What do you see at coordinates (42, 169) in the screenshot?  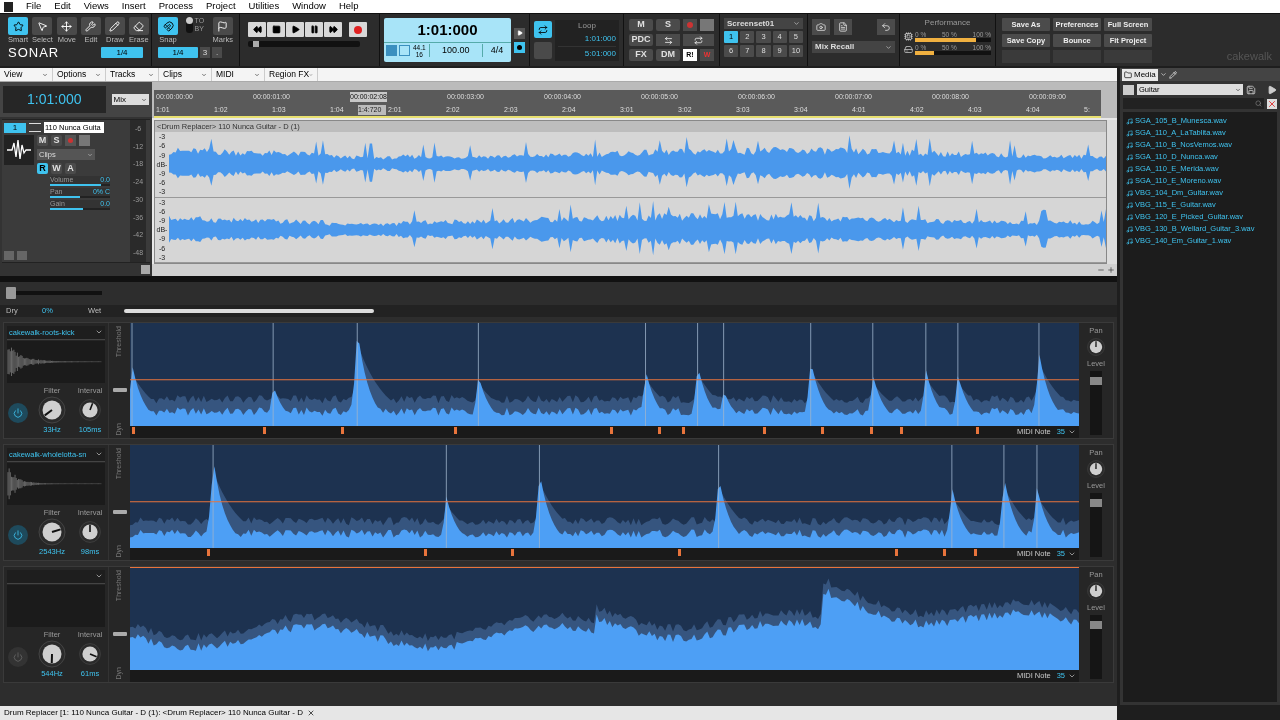 I see `automation-button: R` at bounding box center [42, 169].